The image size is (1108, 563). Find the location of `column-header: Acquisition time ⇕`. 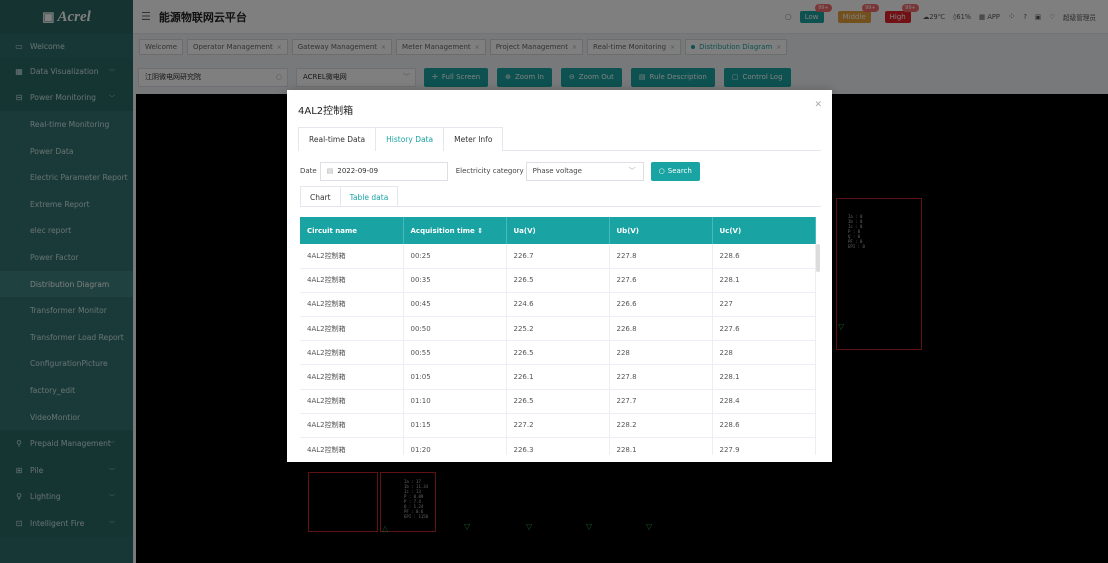

column-header: Acquisition time ⇕ is located at coordinates (455, 230).